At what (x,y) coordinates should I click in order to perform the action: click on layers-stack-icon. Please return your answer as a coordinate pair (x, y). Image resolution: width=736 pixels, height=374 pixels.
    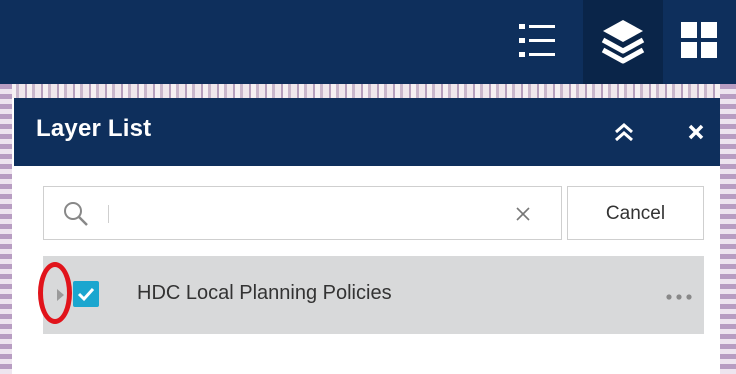
    Looking at the image, I should click on (623, 42).